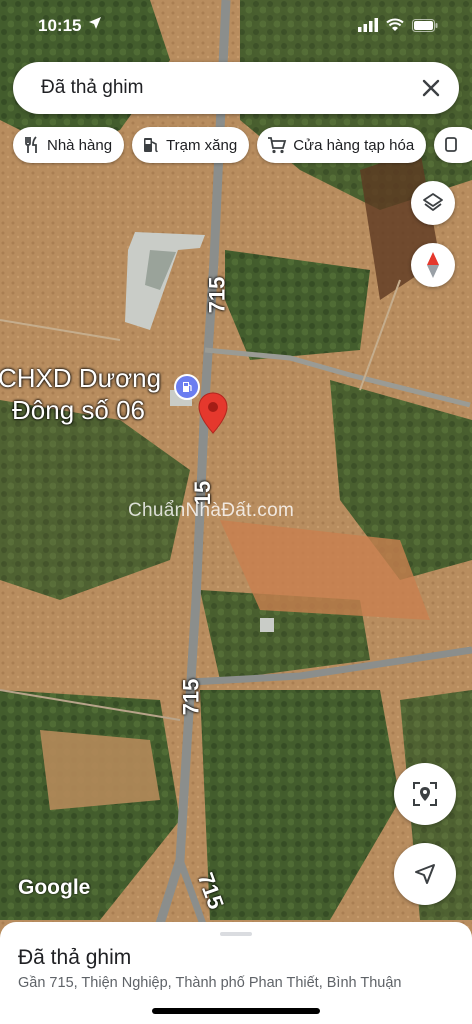 The width and height of the screenshot is (472, 1024). I want to click on gas-station-icon, so click(151, 145).